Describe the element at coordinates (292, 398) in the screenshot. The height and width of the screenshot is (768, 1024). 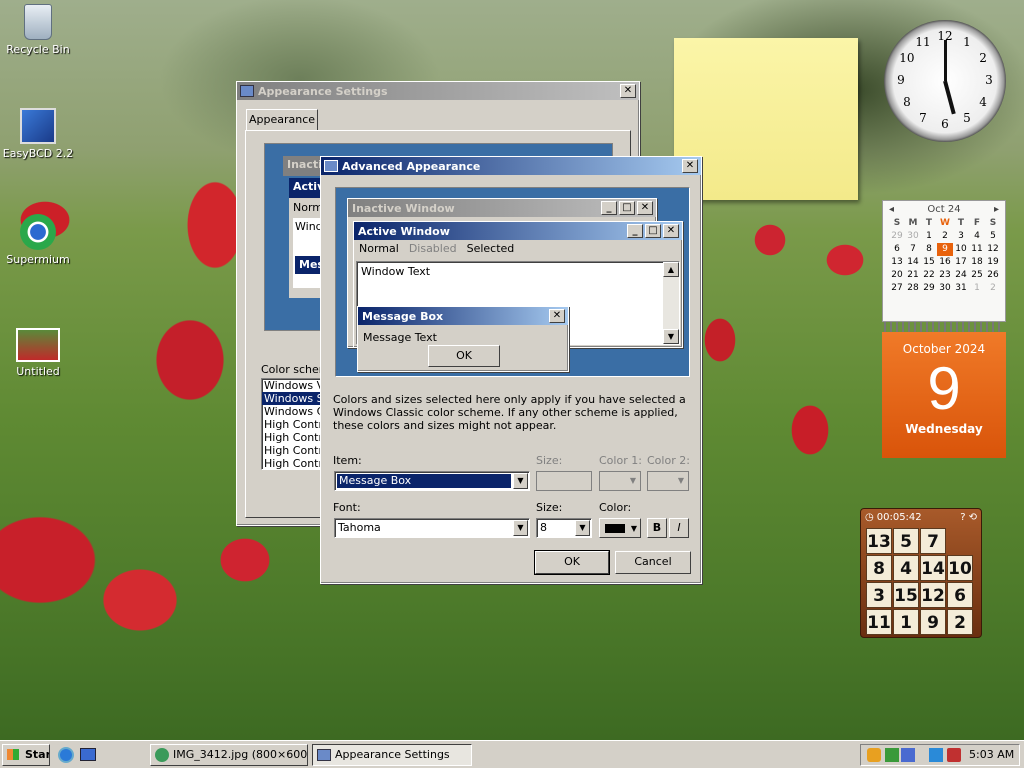
I see `color-scheme-item: Windows St` at that location.